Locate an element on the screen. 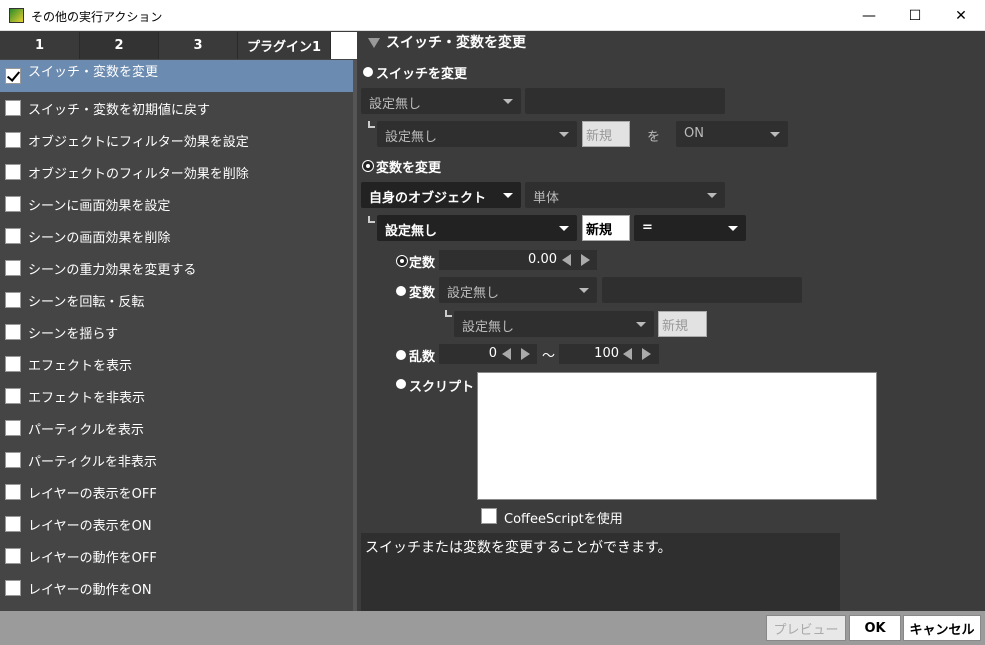 Image resolution: width=985 pixels, height=645 pixels. collapse-triangle-icon is located at coordinates (374, 43).